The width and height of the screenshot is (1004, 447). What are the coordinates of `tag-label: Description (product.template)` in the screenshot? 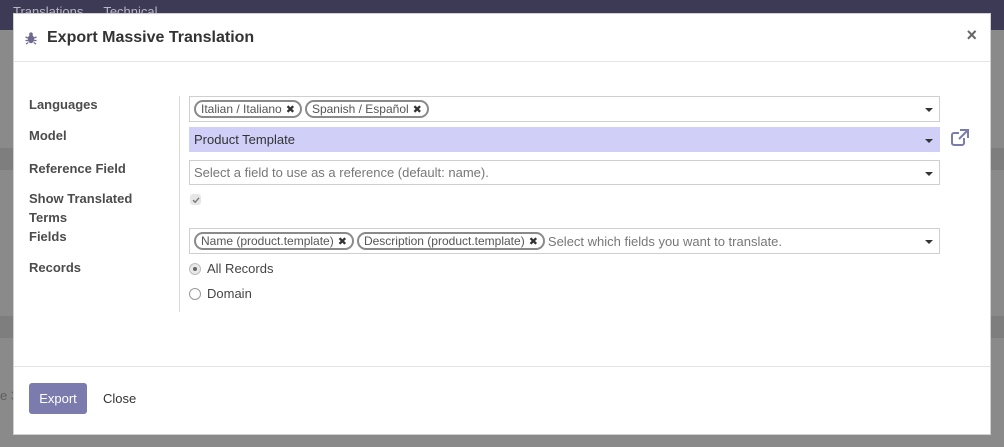 It's located at (444, 241).